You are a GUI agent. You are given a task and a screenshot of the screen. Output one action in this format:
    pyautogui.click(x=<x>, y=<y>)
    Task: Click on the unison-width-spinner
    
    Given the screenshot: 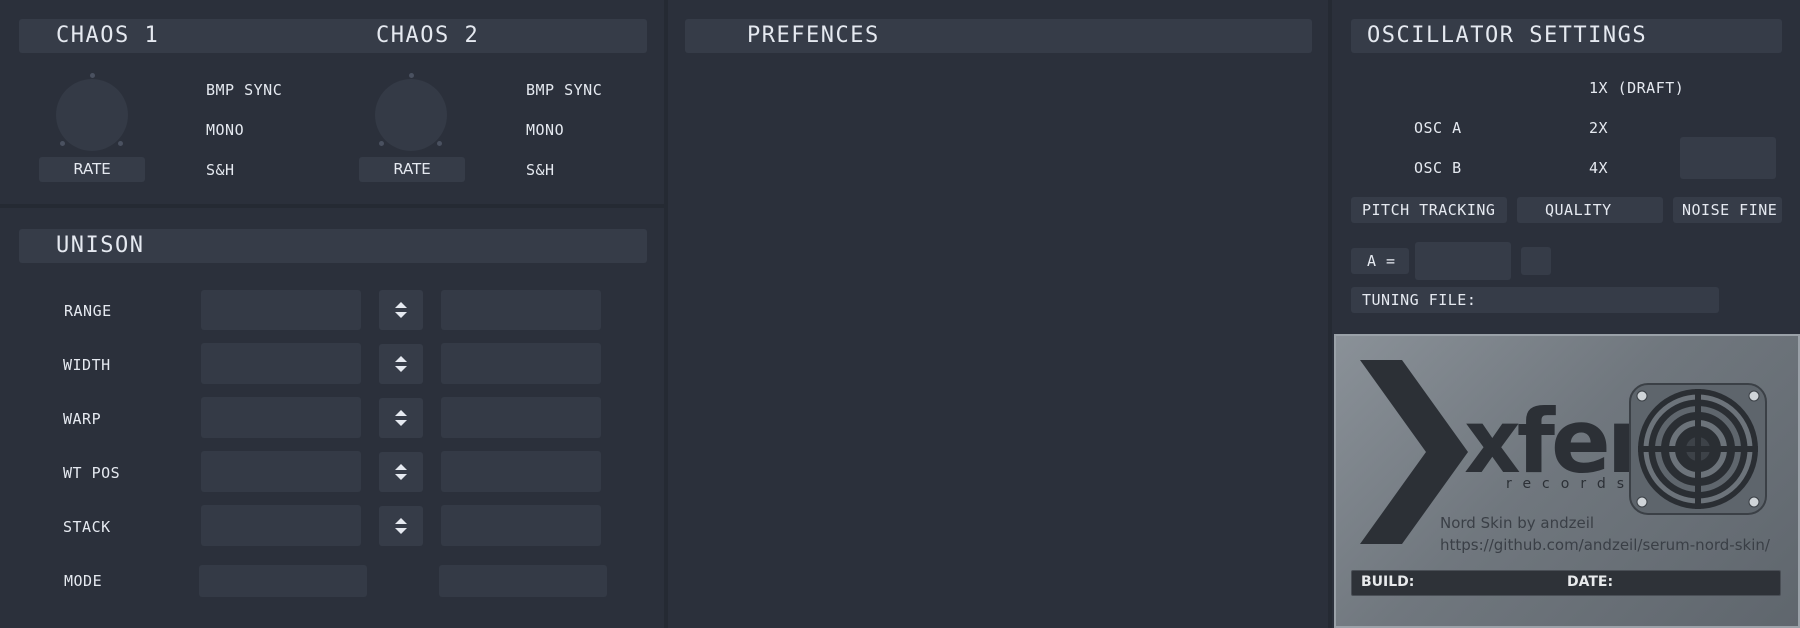 What is the action you would take?
    pyautogui.click(x=401, y=364)
    